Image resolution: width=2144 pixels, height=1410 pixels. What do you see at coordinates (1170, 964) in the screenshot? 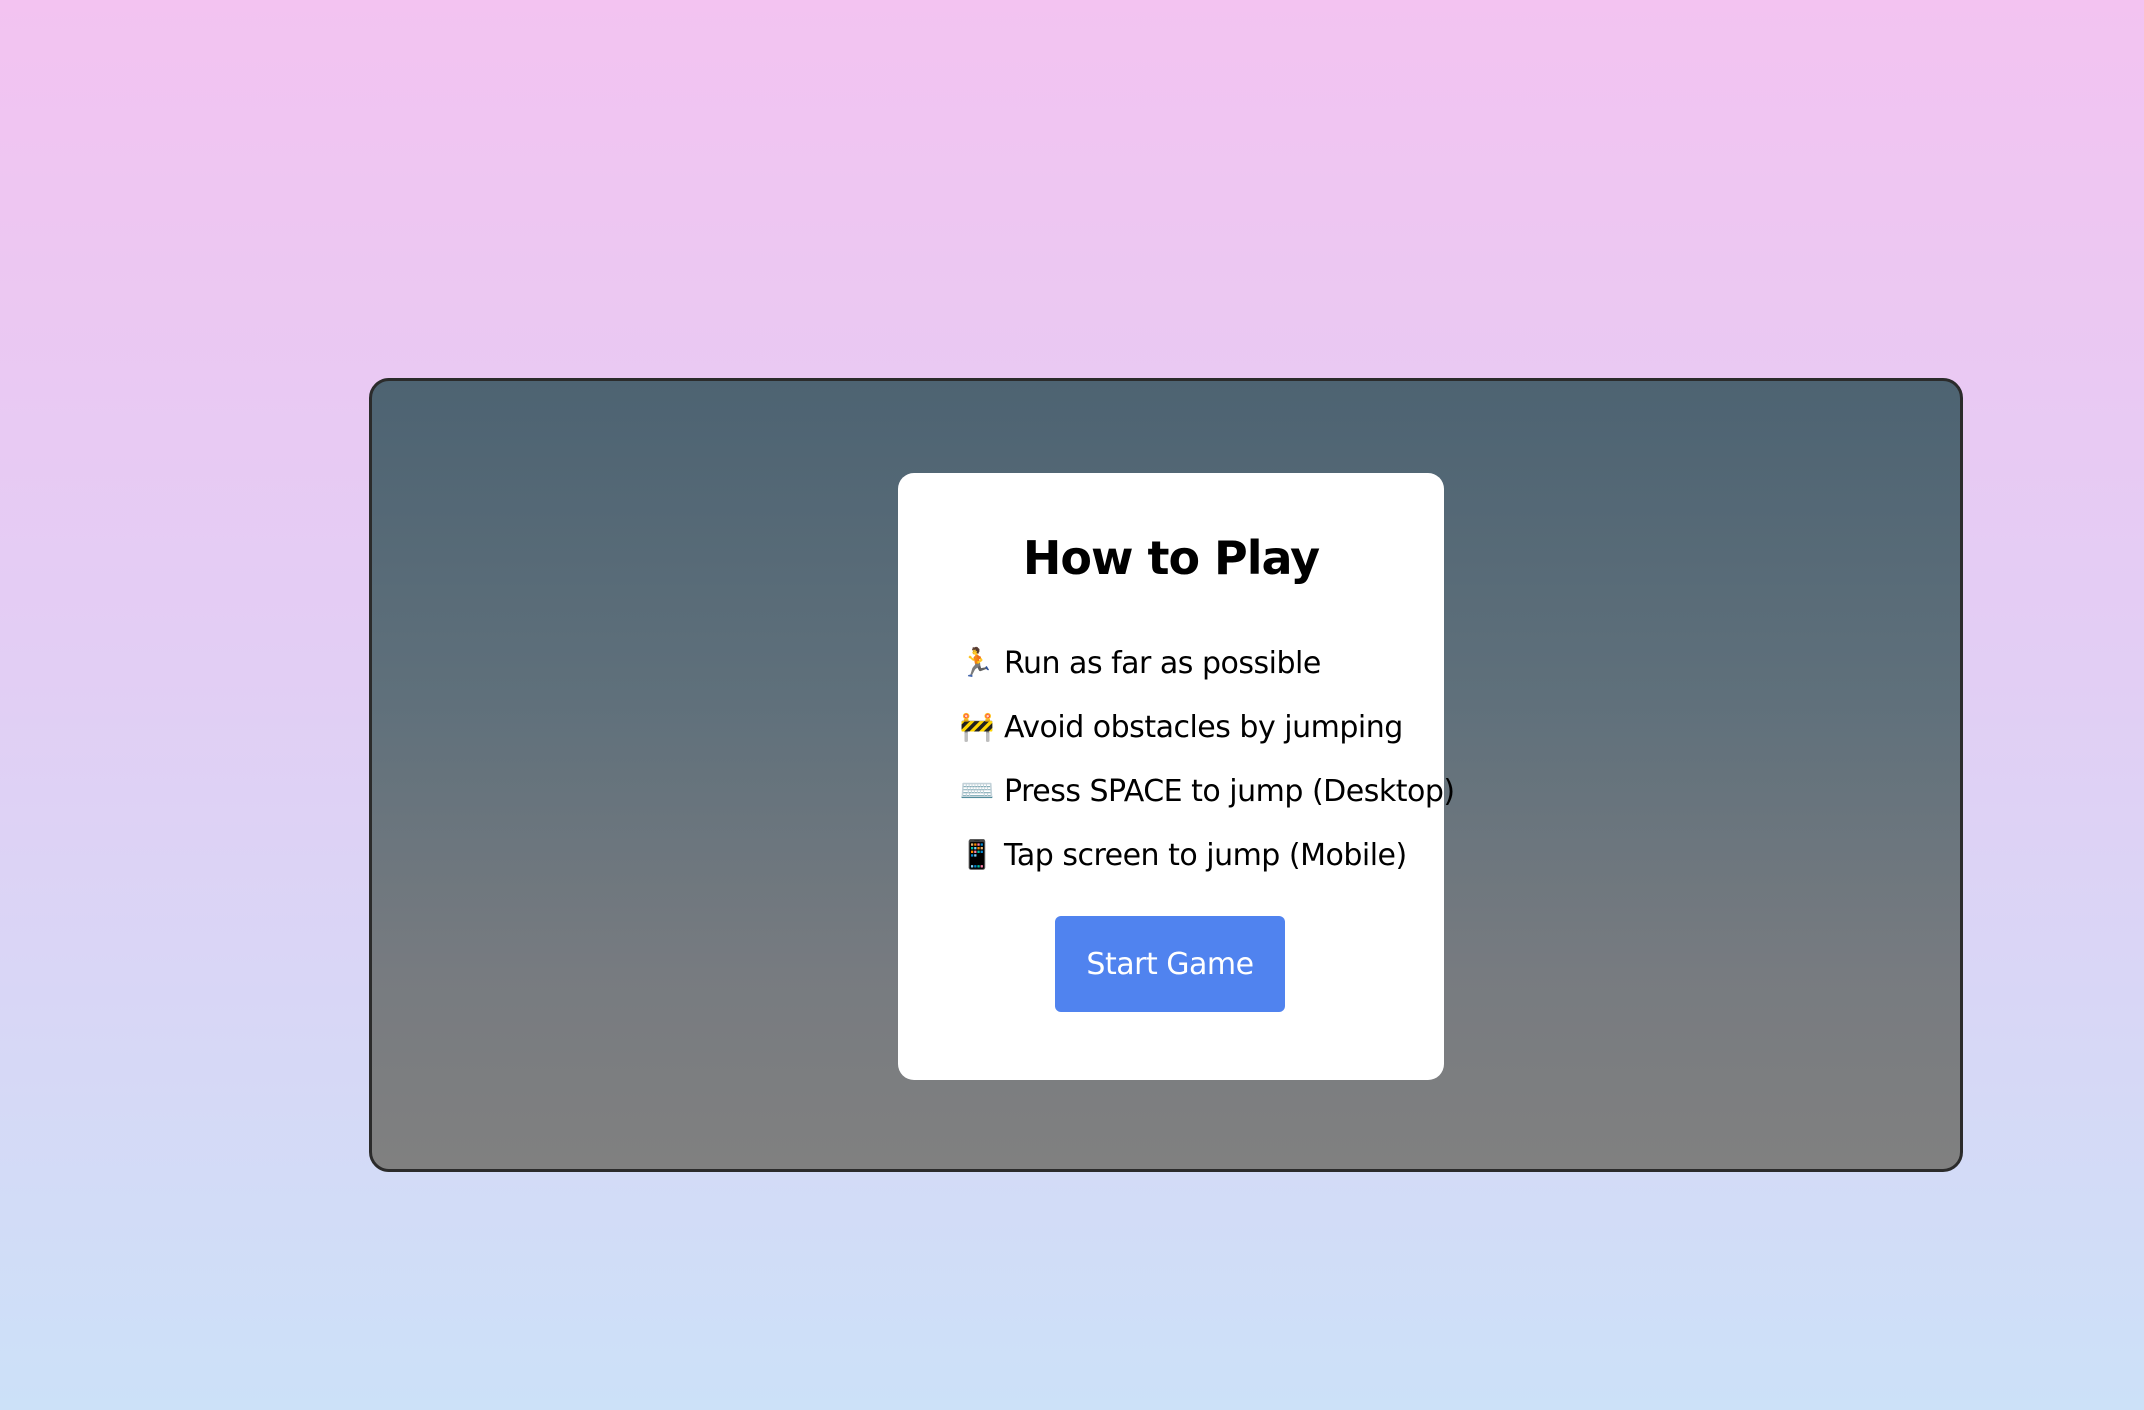
I see `start-game-button: Start Game` at bounding box center [1170, 964].